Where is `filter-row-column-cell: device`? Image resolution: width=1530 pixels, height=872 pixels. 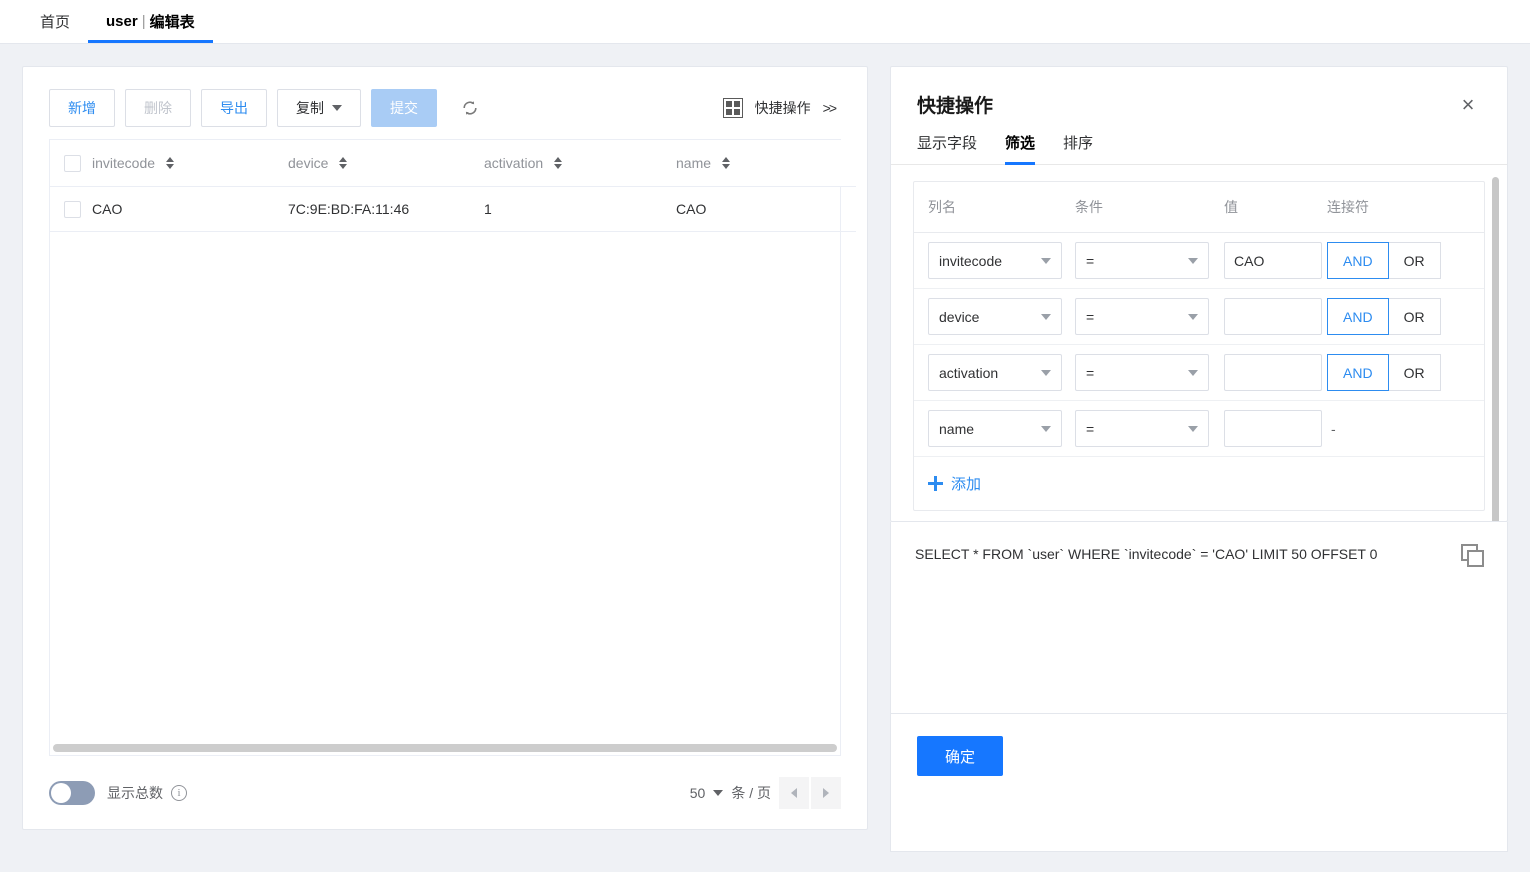
filter-row-column-cell: device is located at coordinates (1001, 316).